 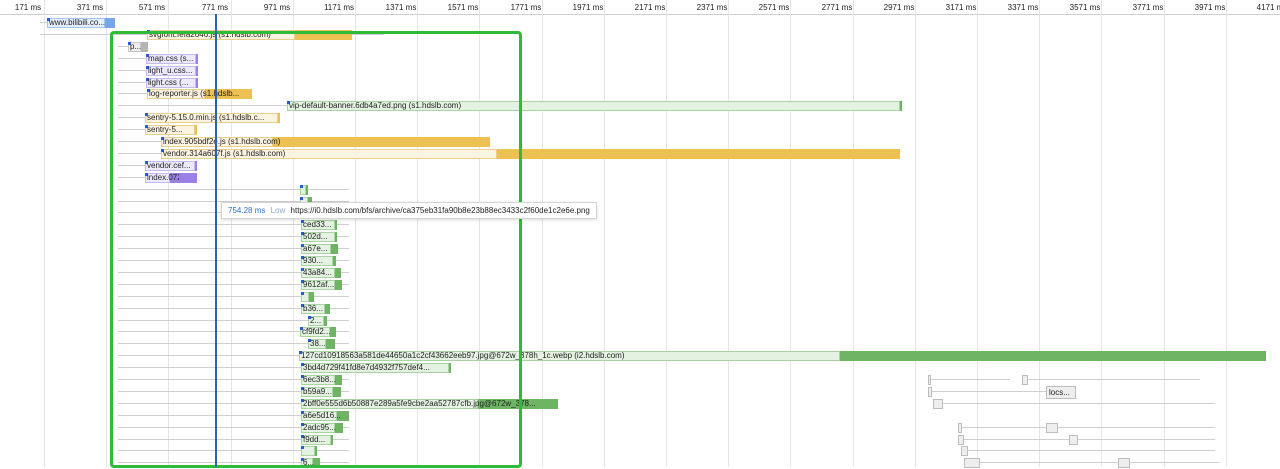 What do you see at coordinates (215, 7) in the screenshot?
I see `ruler-tick-label: 771 ms` at bounding box center [215, 7].